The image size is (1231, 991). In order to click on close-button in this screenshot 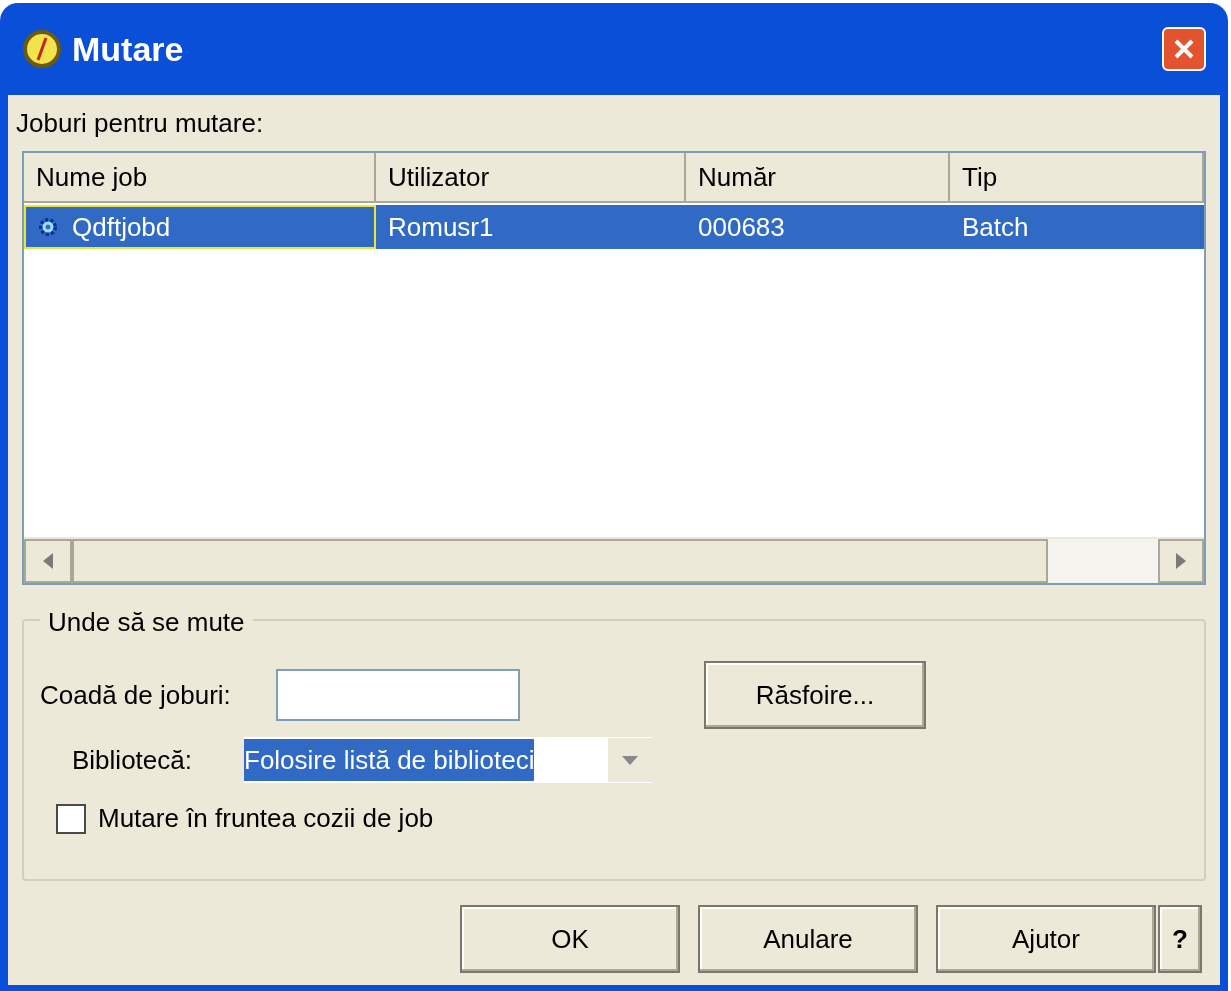, I will do `click(1184, 49)`.